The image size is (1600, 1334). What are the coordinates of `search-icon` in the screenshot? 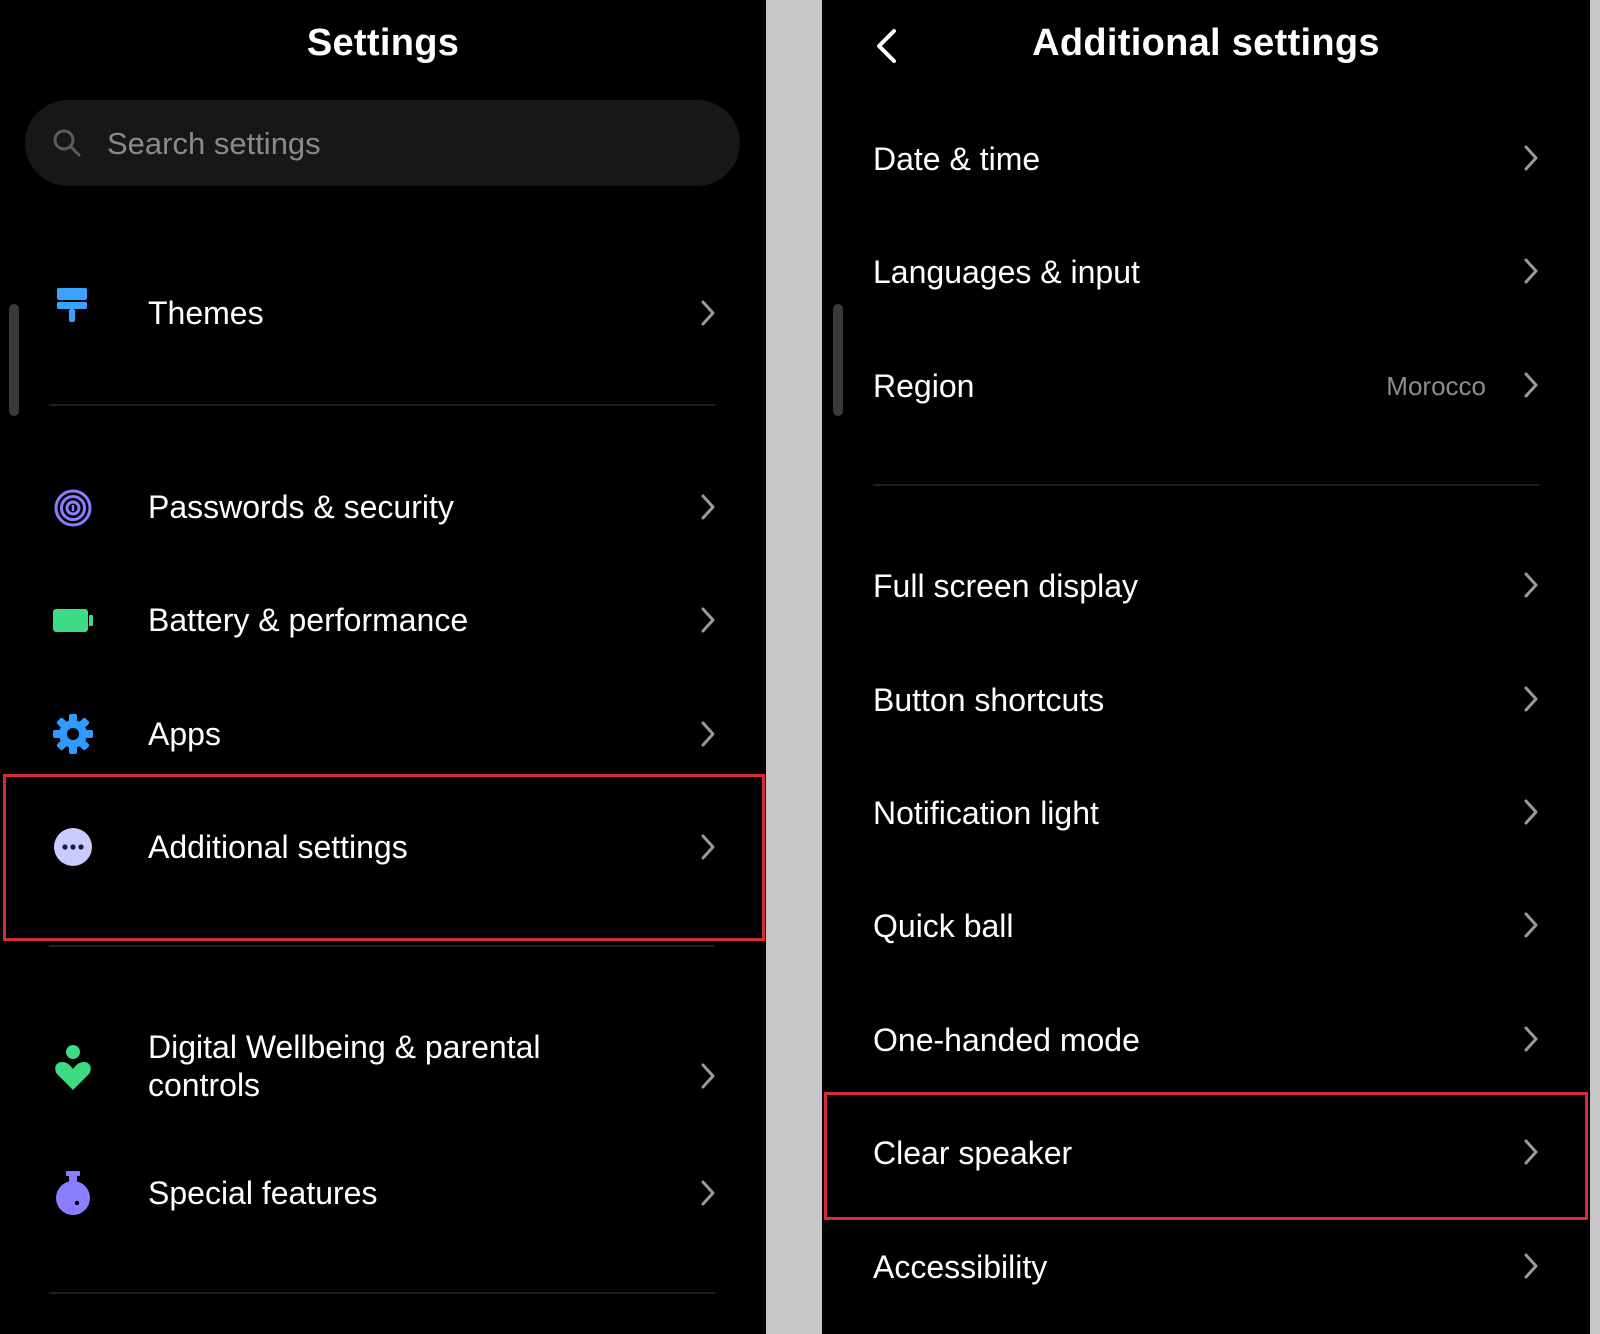 It's located at (67, 143).